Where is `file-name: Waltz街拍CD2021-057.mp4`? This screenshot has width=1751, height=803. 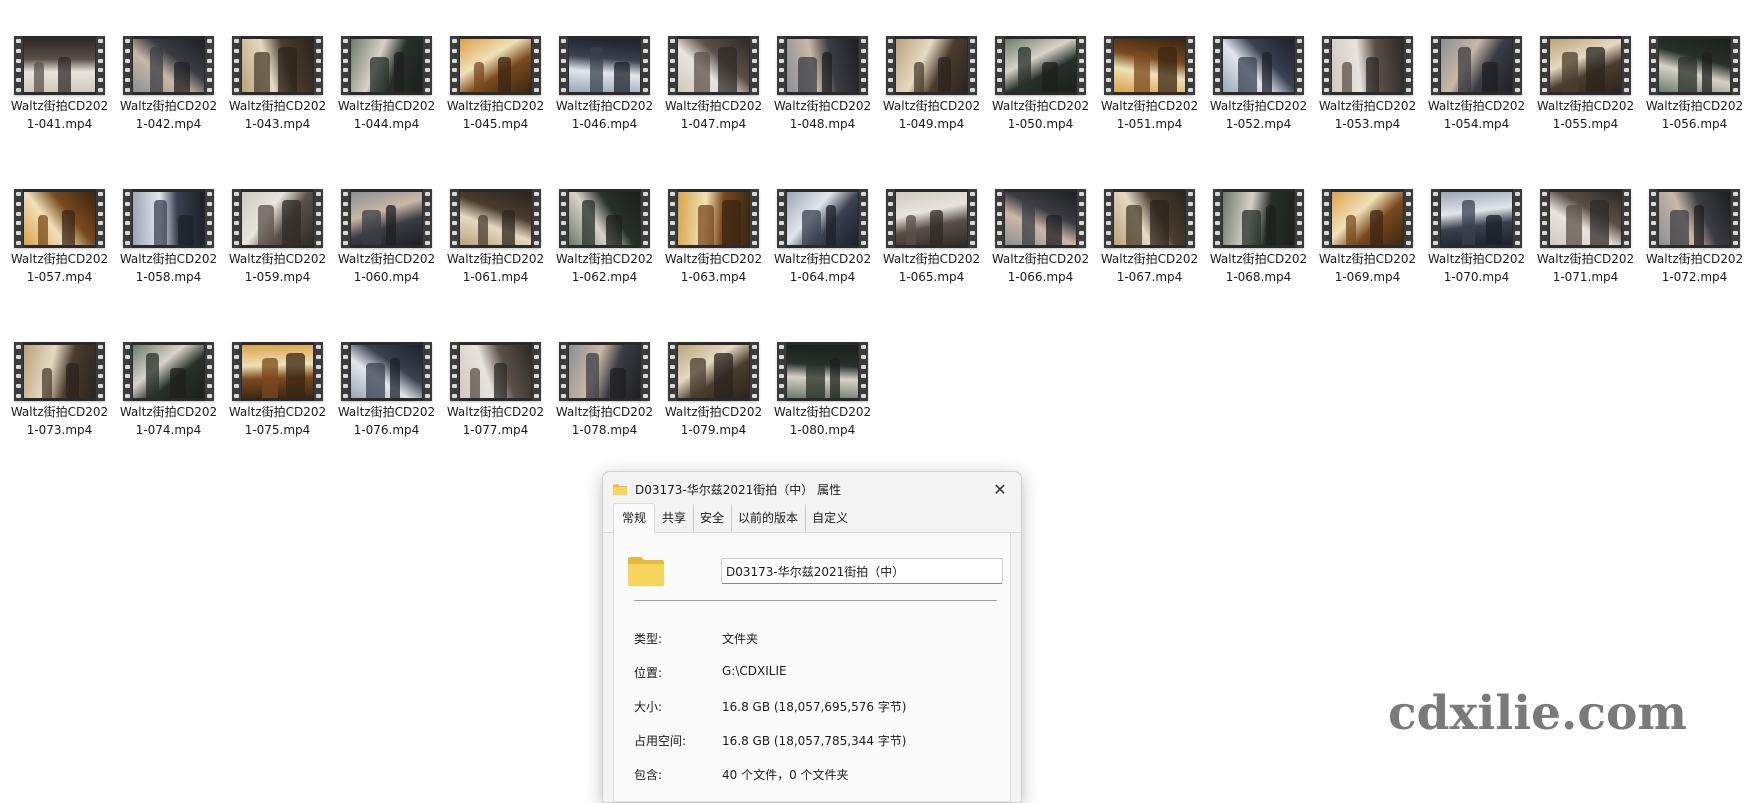 file-name: Waltz街拍CD2021-057.mp4 is located at coordinates (59, 268).